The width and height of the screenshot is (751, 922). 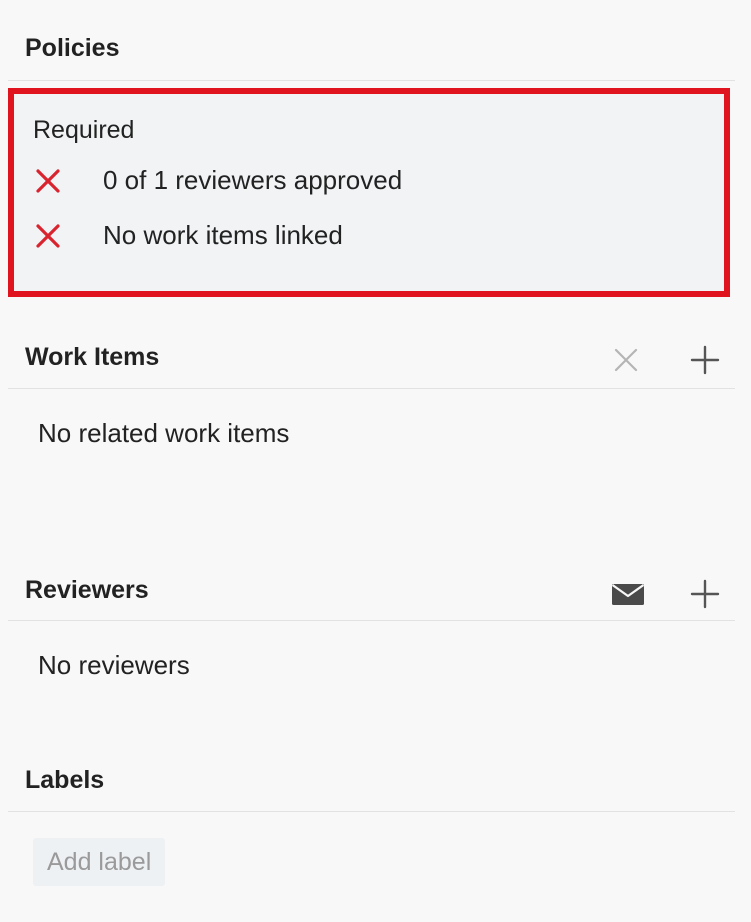 I want to click on policies-divider, so click(x=371, y=80).